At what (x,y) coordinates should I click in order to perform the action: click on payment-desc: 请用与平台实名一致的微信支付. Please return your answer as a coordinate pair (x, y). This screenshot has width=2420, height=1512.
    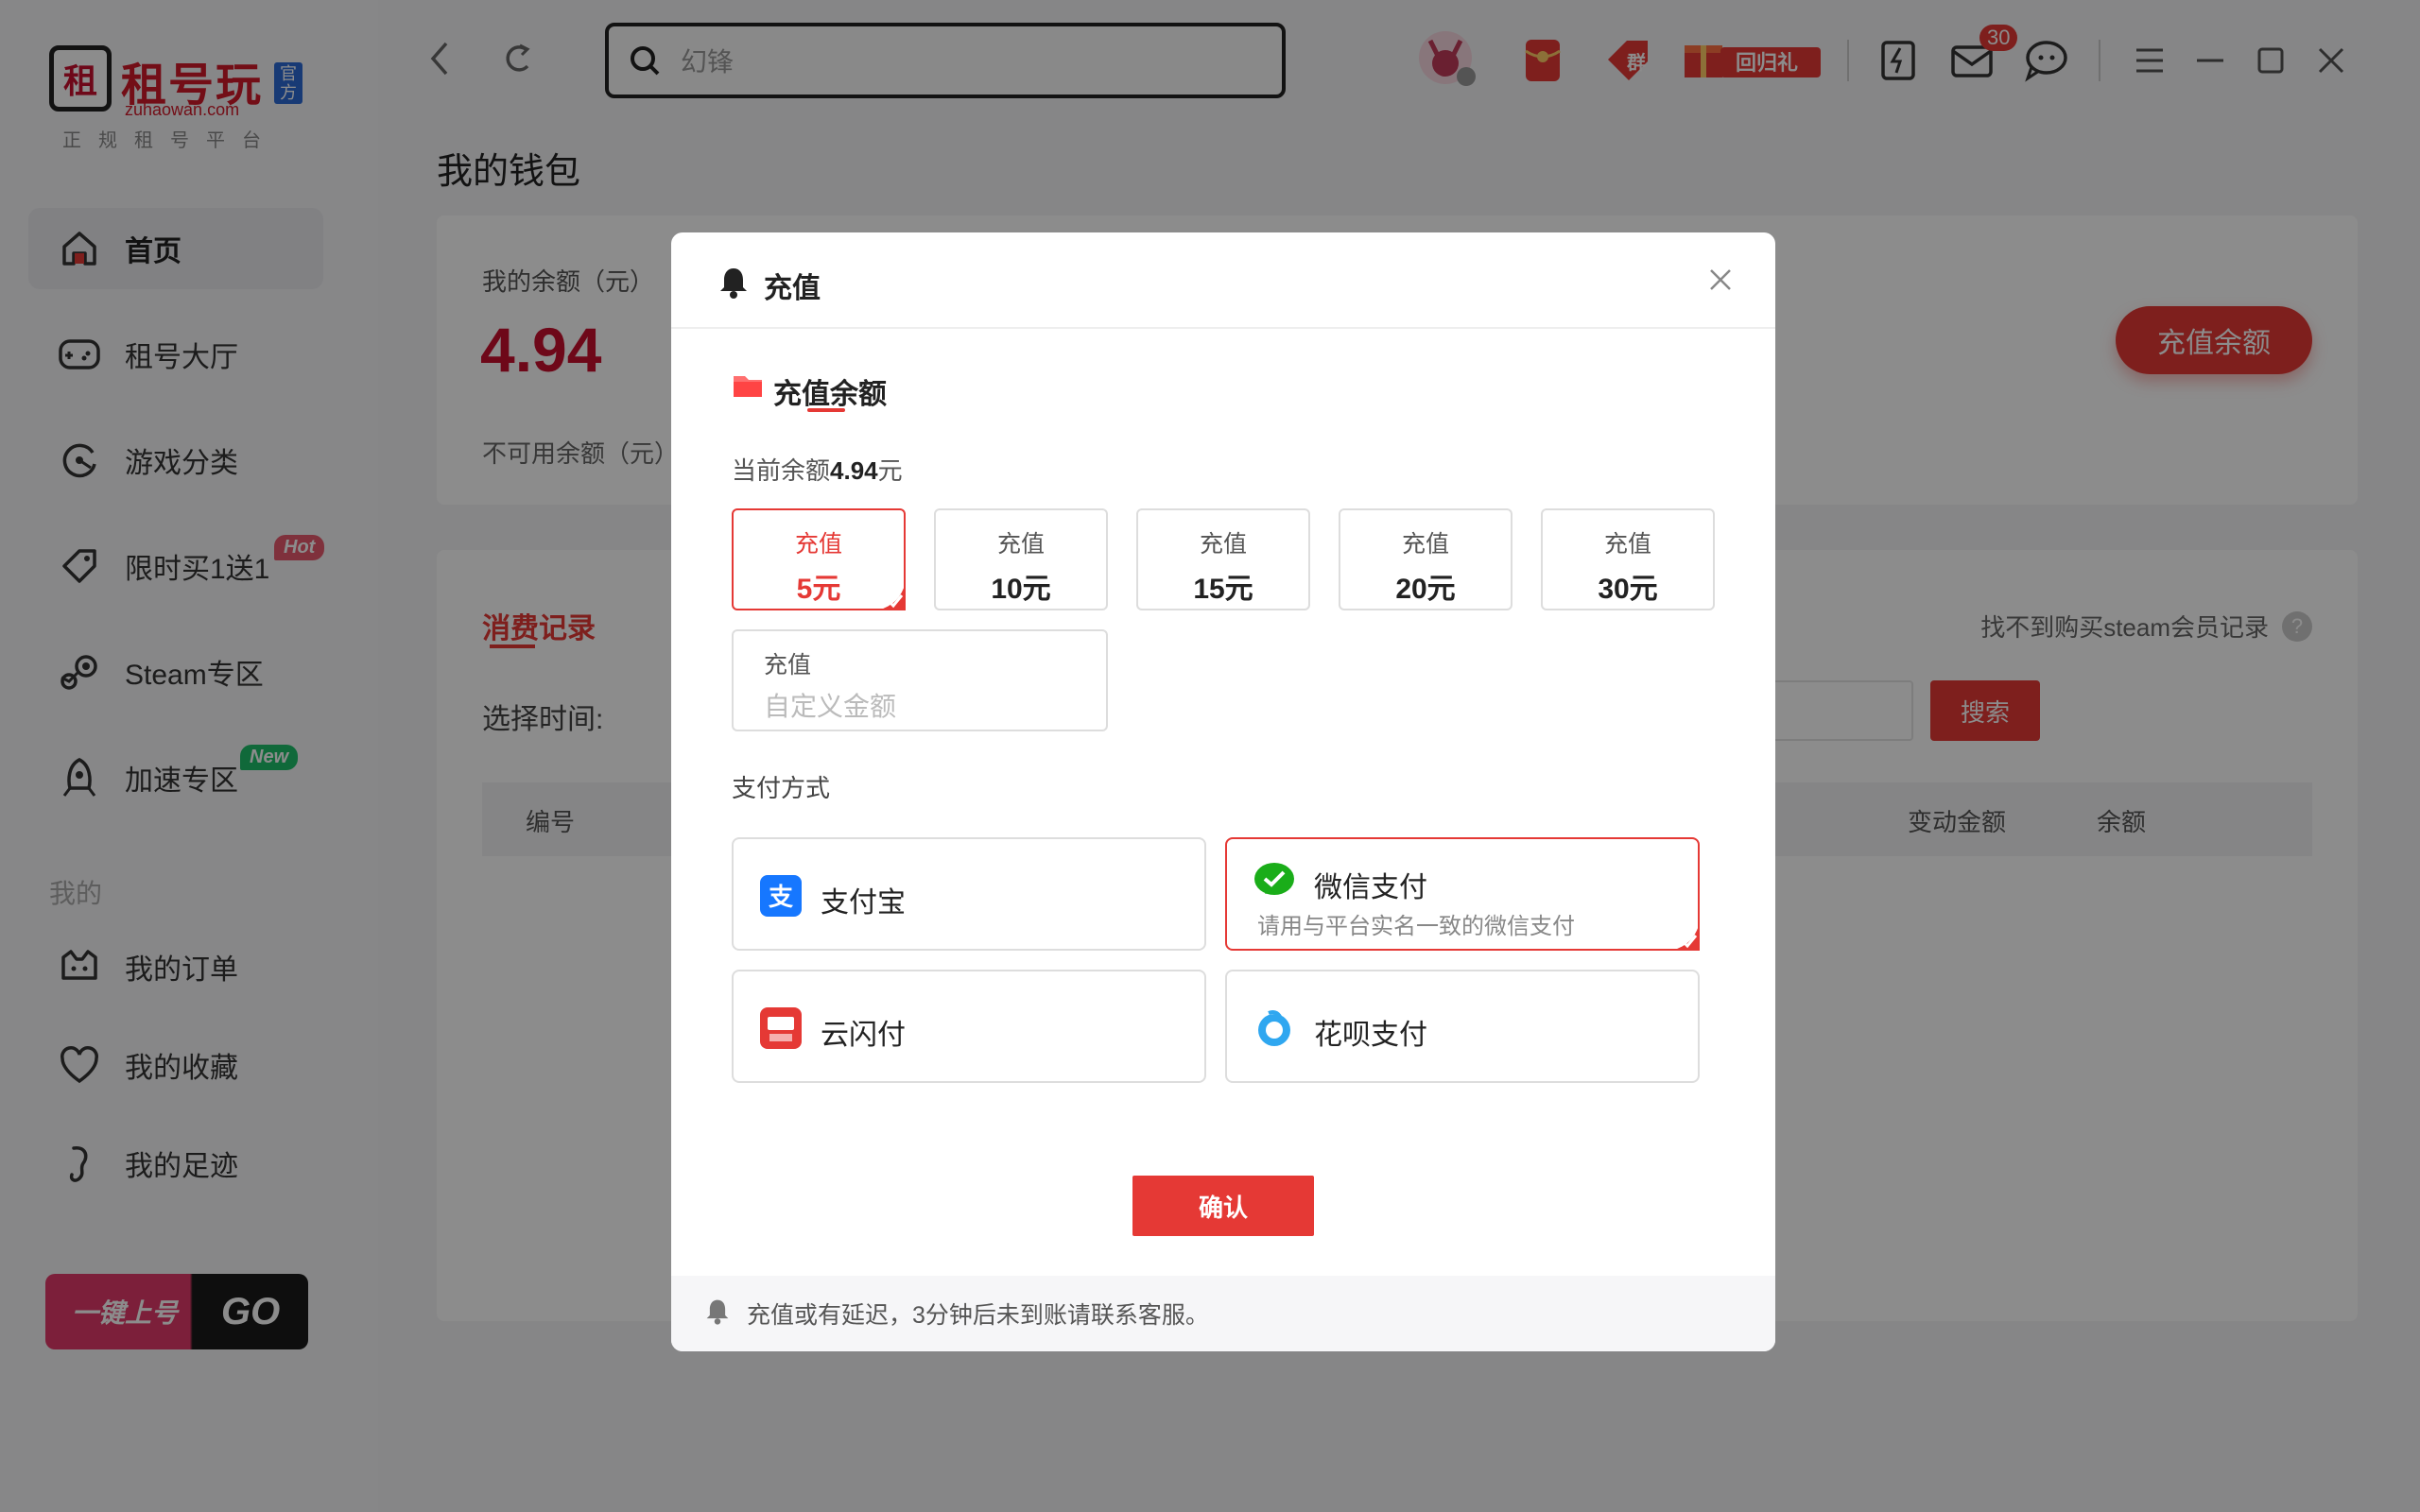
    Looking at the image, I should click on (1416, 926).